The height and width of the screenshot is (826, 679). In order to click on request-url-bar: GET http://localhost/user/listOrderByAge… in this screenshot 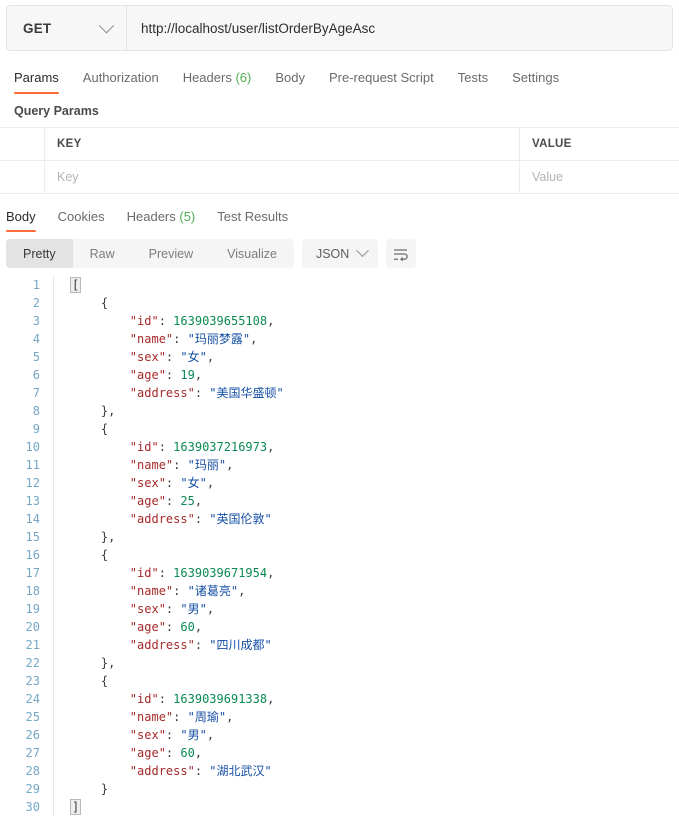, I will do `click(339, 28)`.